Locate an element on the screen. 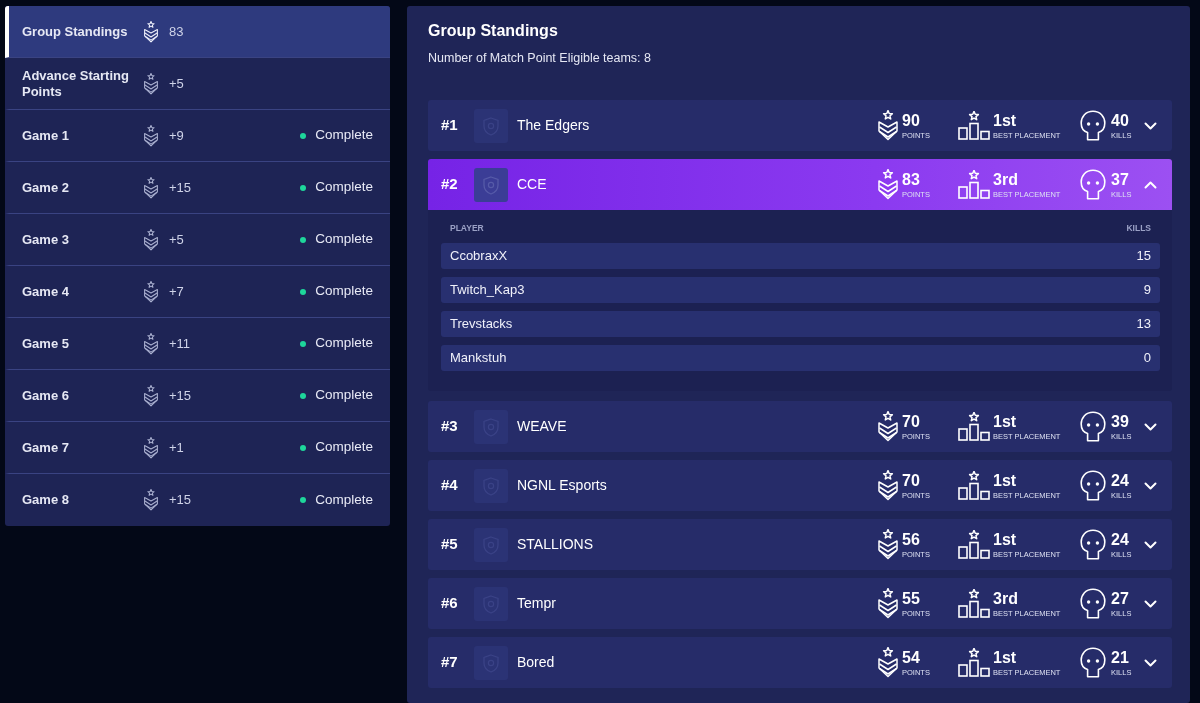 The width and height of the screenshot is (1200, 703). sidebar-item: Game 3 +5 Complete is located at coordinates (197, 240).